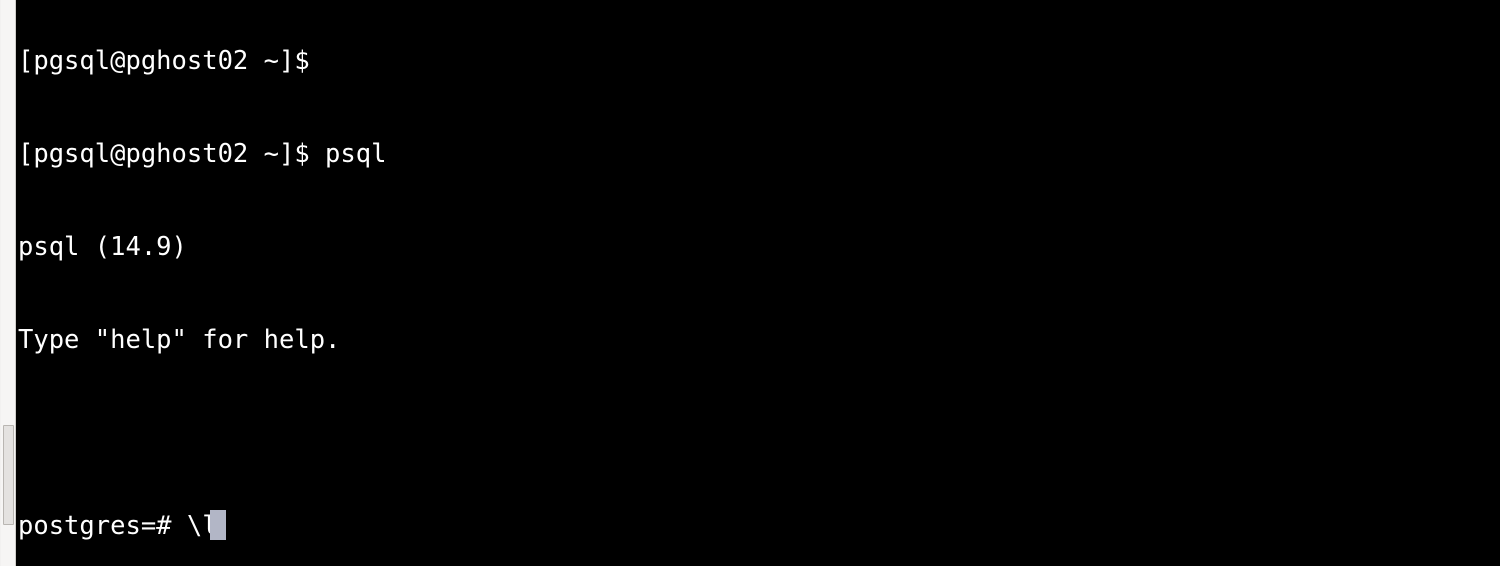 The image size is (1500, 566). Describe the element at coordinates (179, 340) in the screenshot. I see `terminal-line: Type "help" for help.` at that location.